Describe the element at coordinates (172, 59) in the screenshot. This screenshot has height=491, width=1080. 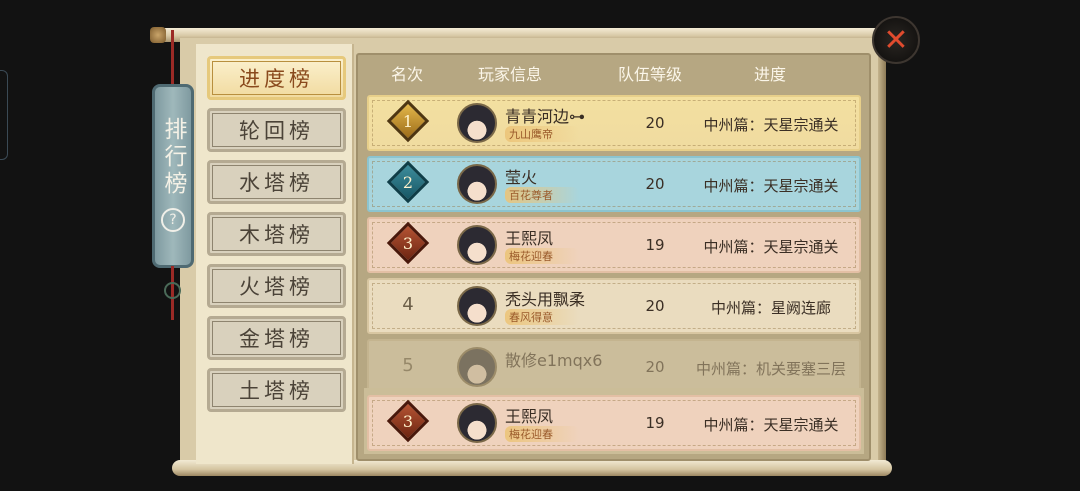
I see `ribbon-string` at that location.